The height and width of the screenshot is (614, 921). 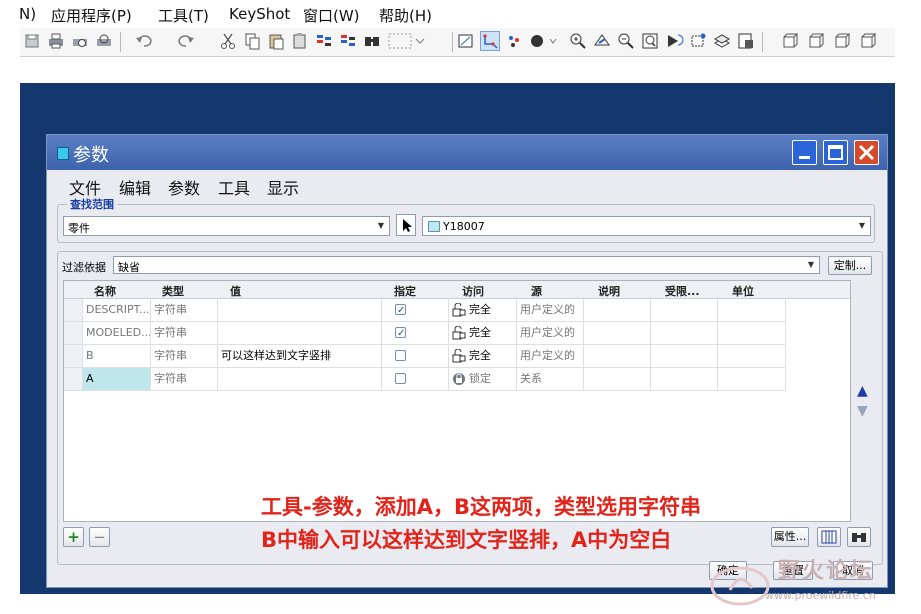 What do you see at coordinates (609, 291) in the screenshot?
I see `column-header-description: 说明` at bounding box center [609, 291].